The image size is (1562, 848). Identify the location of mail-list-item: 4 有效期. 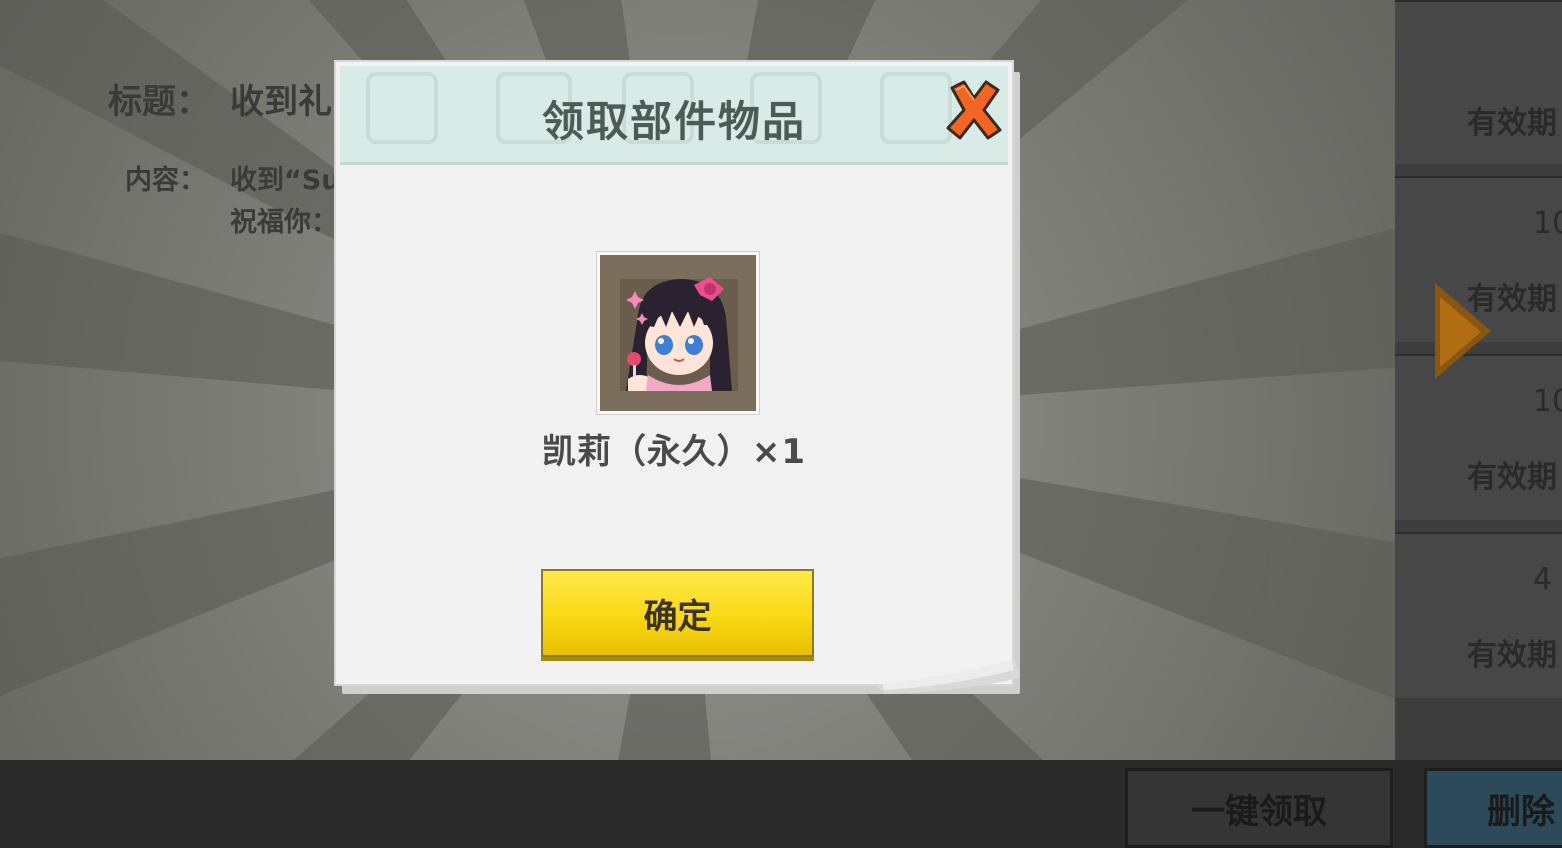
(1478, 615).